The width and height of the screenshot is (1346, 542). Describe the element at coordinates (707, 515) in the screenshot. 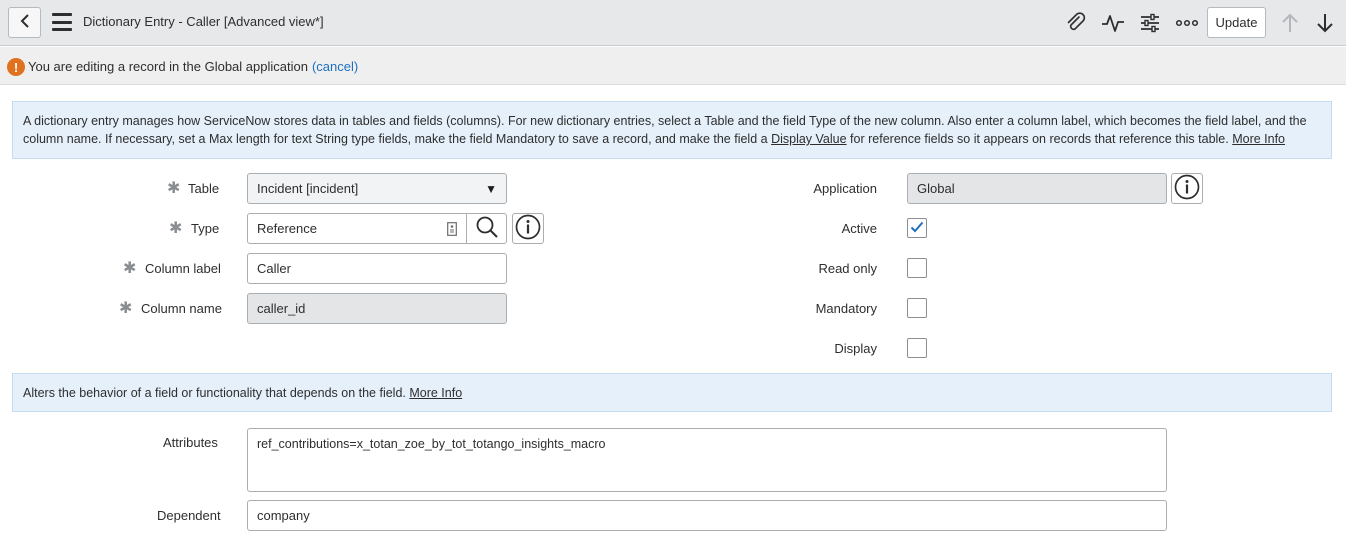

I see `dependent-input: company` at that location.